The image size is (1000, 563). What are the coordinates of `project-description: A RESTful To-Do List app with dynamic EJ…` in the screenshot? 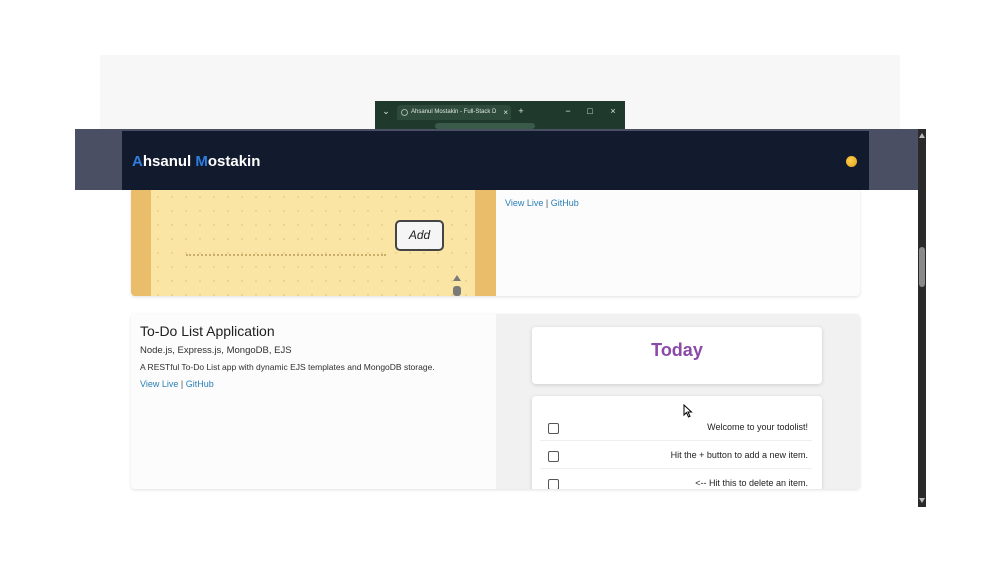 It's located at (287, 367).